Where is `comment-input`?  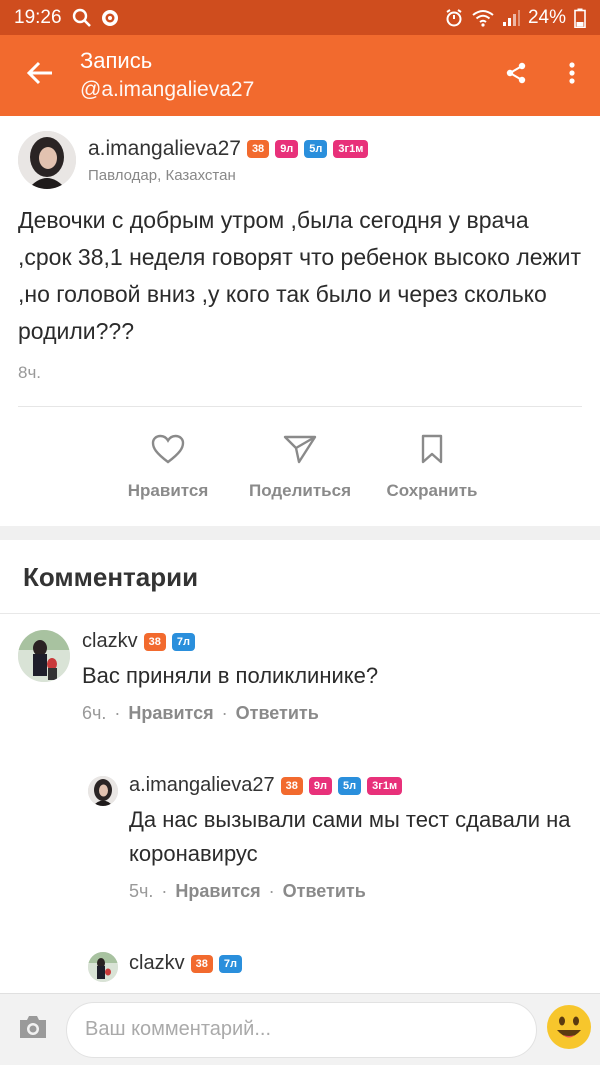 comment-input is located at coordinates (301, 1029).